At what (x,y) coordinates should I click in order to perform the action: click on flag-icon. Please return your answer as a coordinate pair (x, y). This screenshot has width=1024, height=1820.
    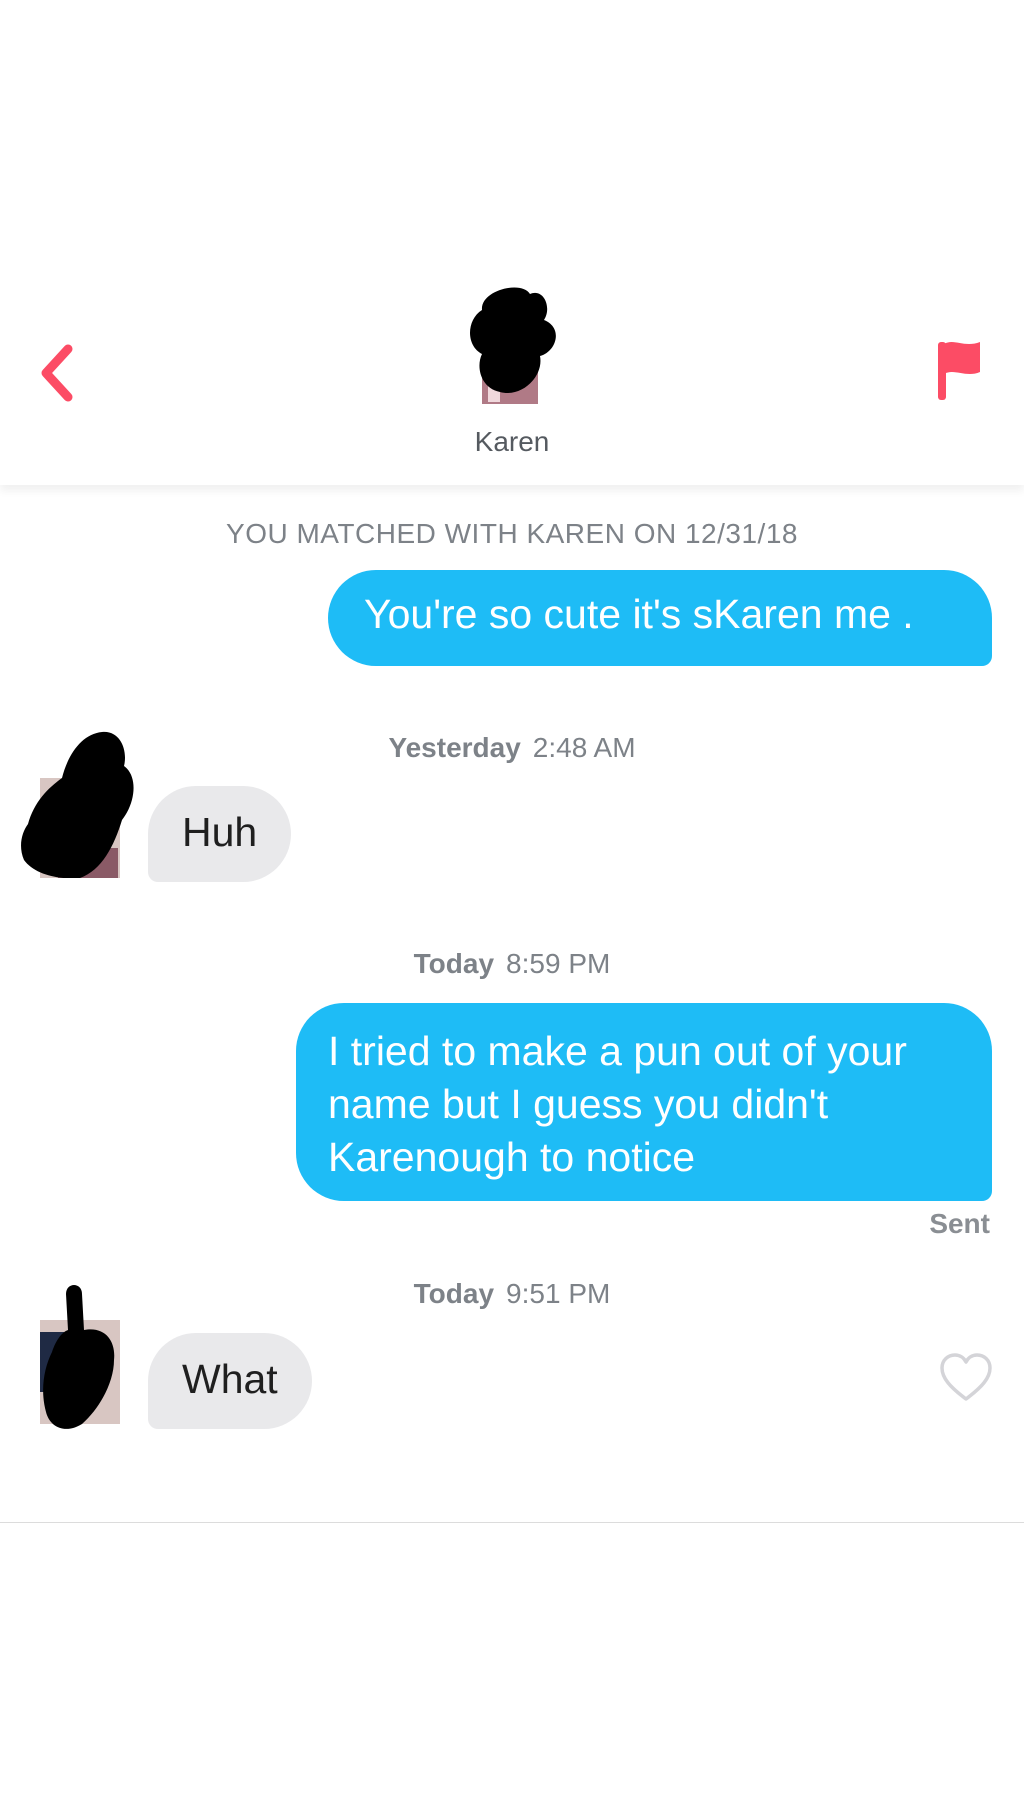
    Looking at the image, I should click on (959, 371).